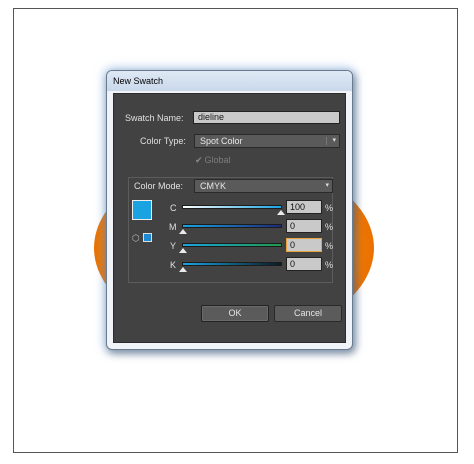 The image size is (474, 464). What do you see at coordinates (232, 245) in the screenshot?
I see `yellow-slider-track` at bounding box center [232, 245].